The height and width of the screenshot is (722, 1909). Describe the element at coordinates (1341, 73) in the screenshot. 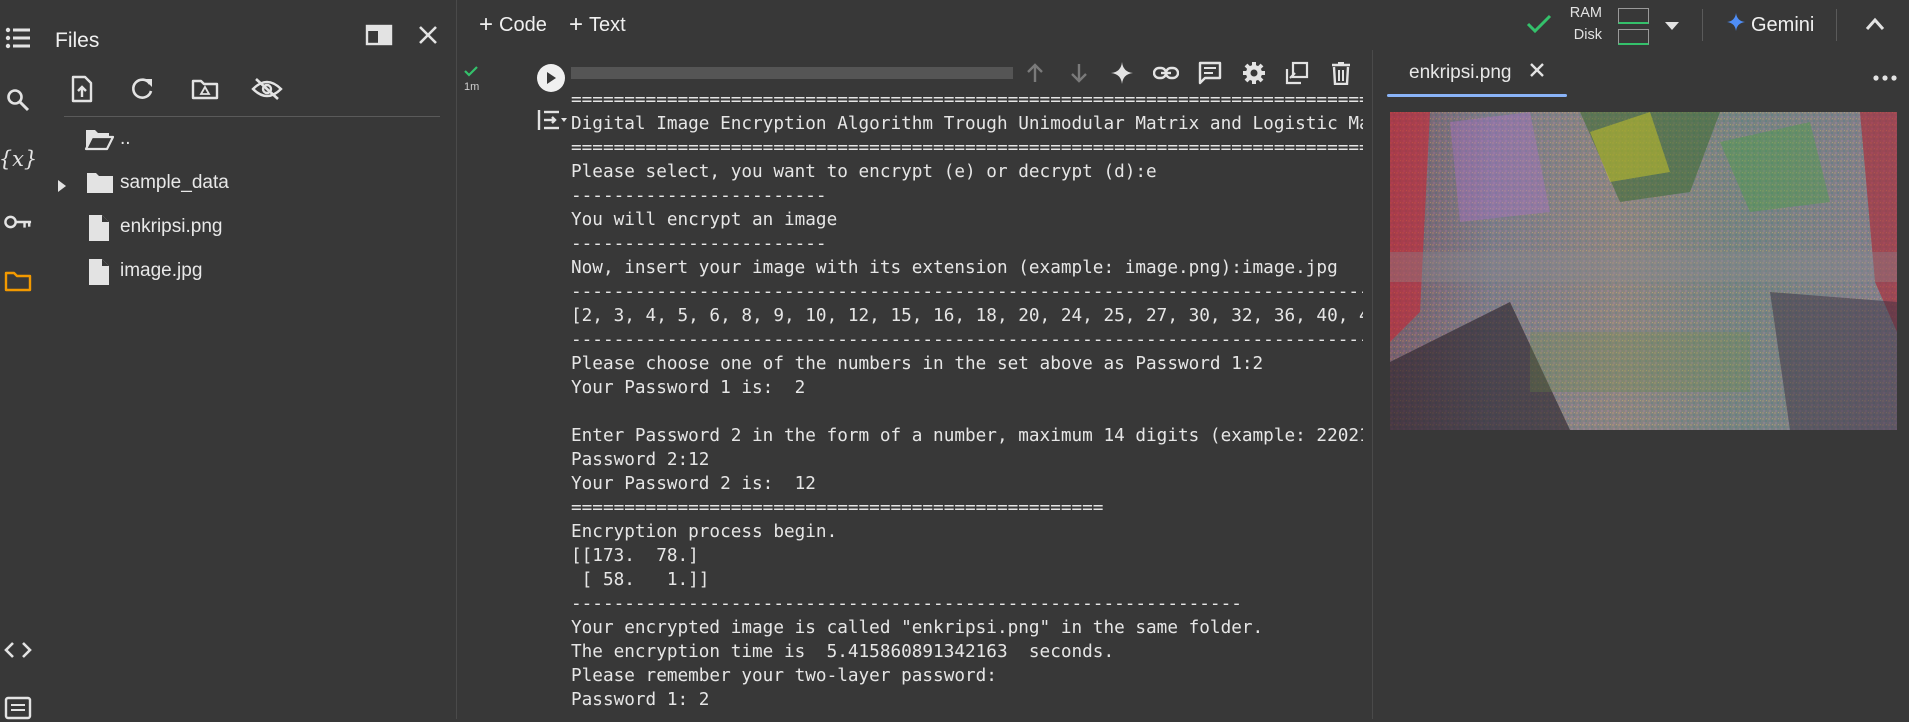

I see `delete-icon` at that location.